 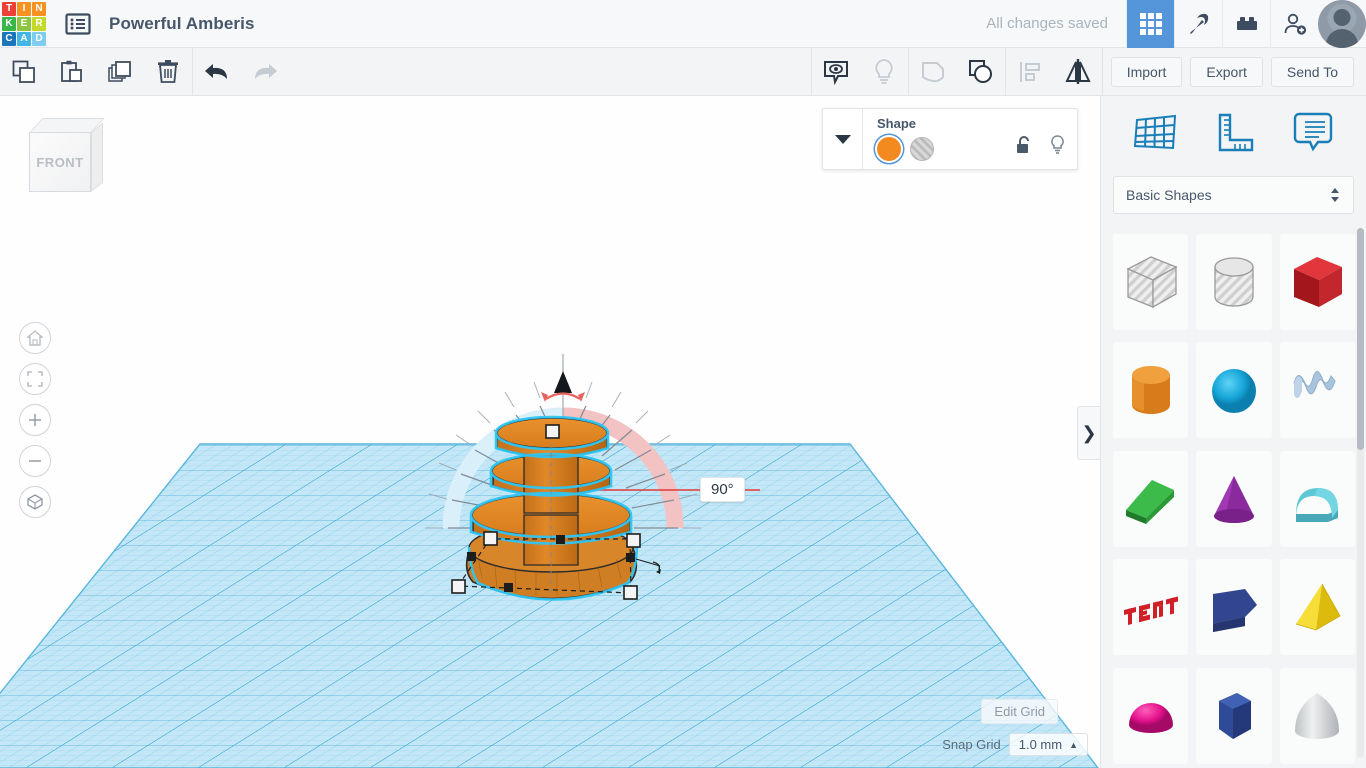 What do you see at coordinates (1151, 715) in the screenshot?
I see `shape-halfsphere` at bounding box center [1151, 715].